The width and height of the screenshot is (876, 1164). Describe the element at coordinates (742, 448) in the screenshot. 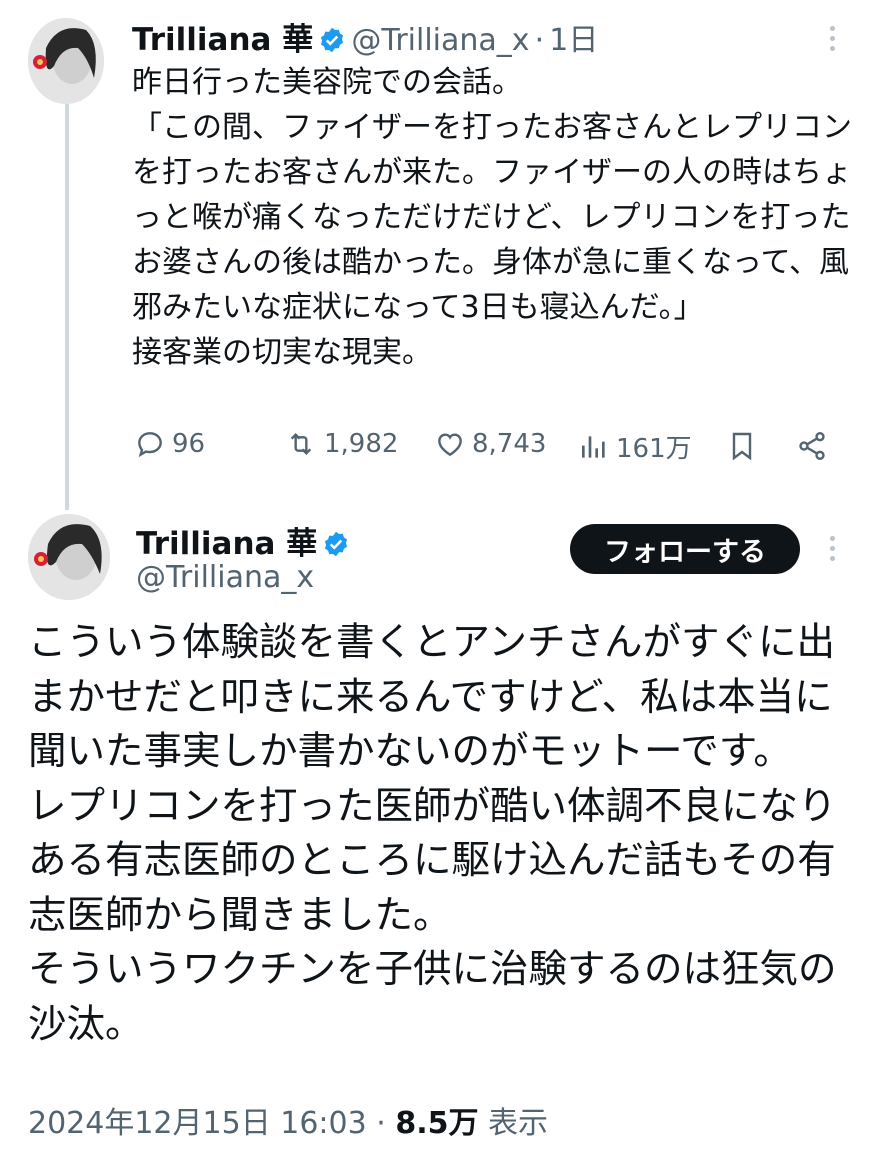

I see `bookmark-icon` at that location.